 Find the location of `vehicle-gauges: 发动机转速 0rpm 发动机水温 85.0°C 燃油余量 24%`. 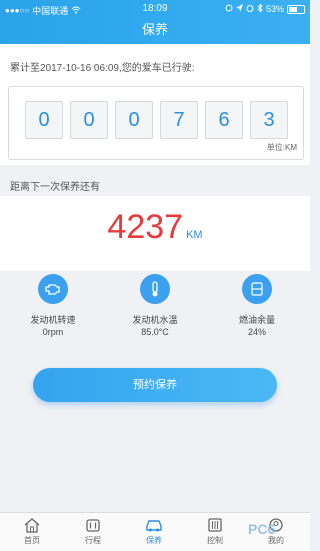

vehicle-gauges: 发动机转速 0rpm 发动机水温 85.0°C 燃油余量 24% is located at coordinates (155, 307).